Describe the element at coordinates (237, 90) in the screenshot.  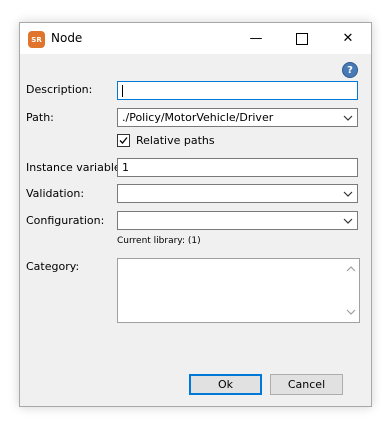
I see `description-input` at that location.